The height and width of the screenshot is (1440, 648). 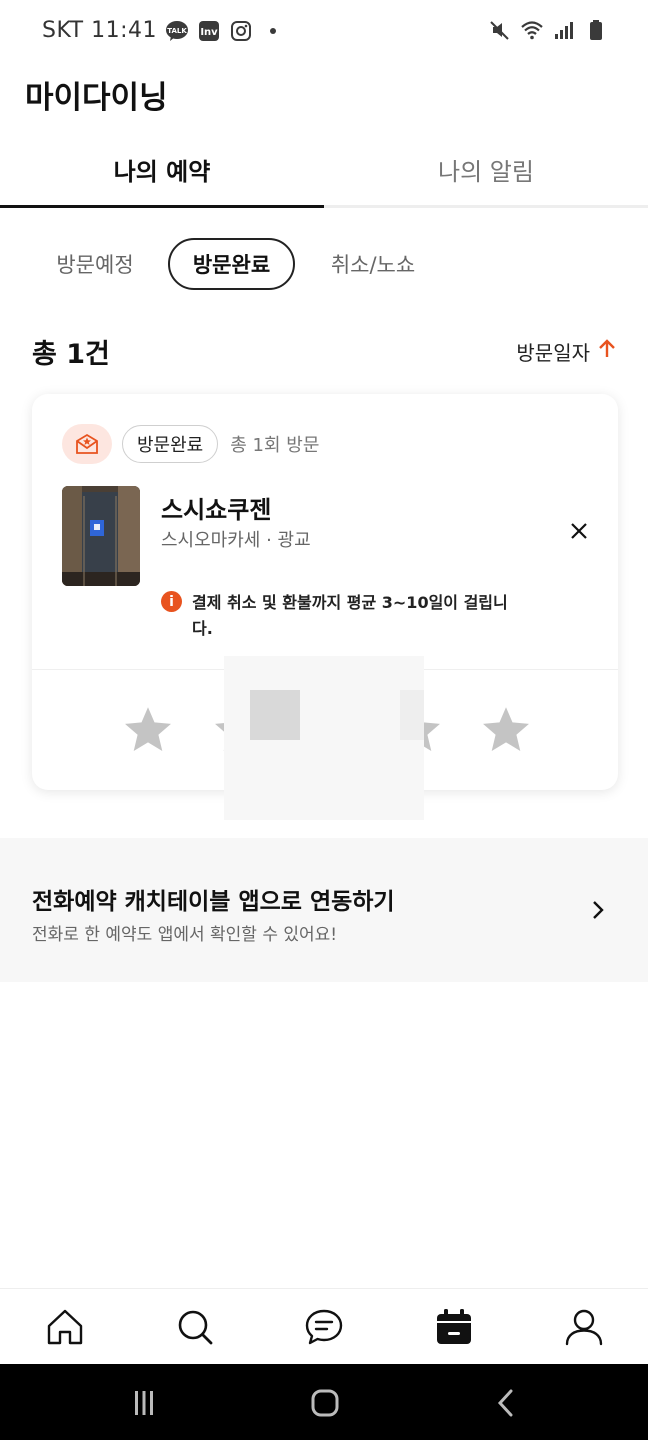 I want to click on calendar-icon, so click(x=454, y=1327).